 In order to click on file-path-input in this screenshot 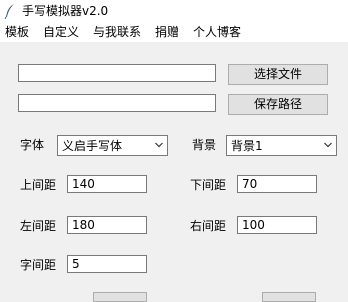, I will do `click(117, 73)`.